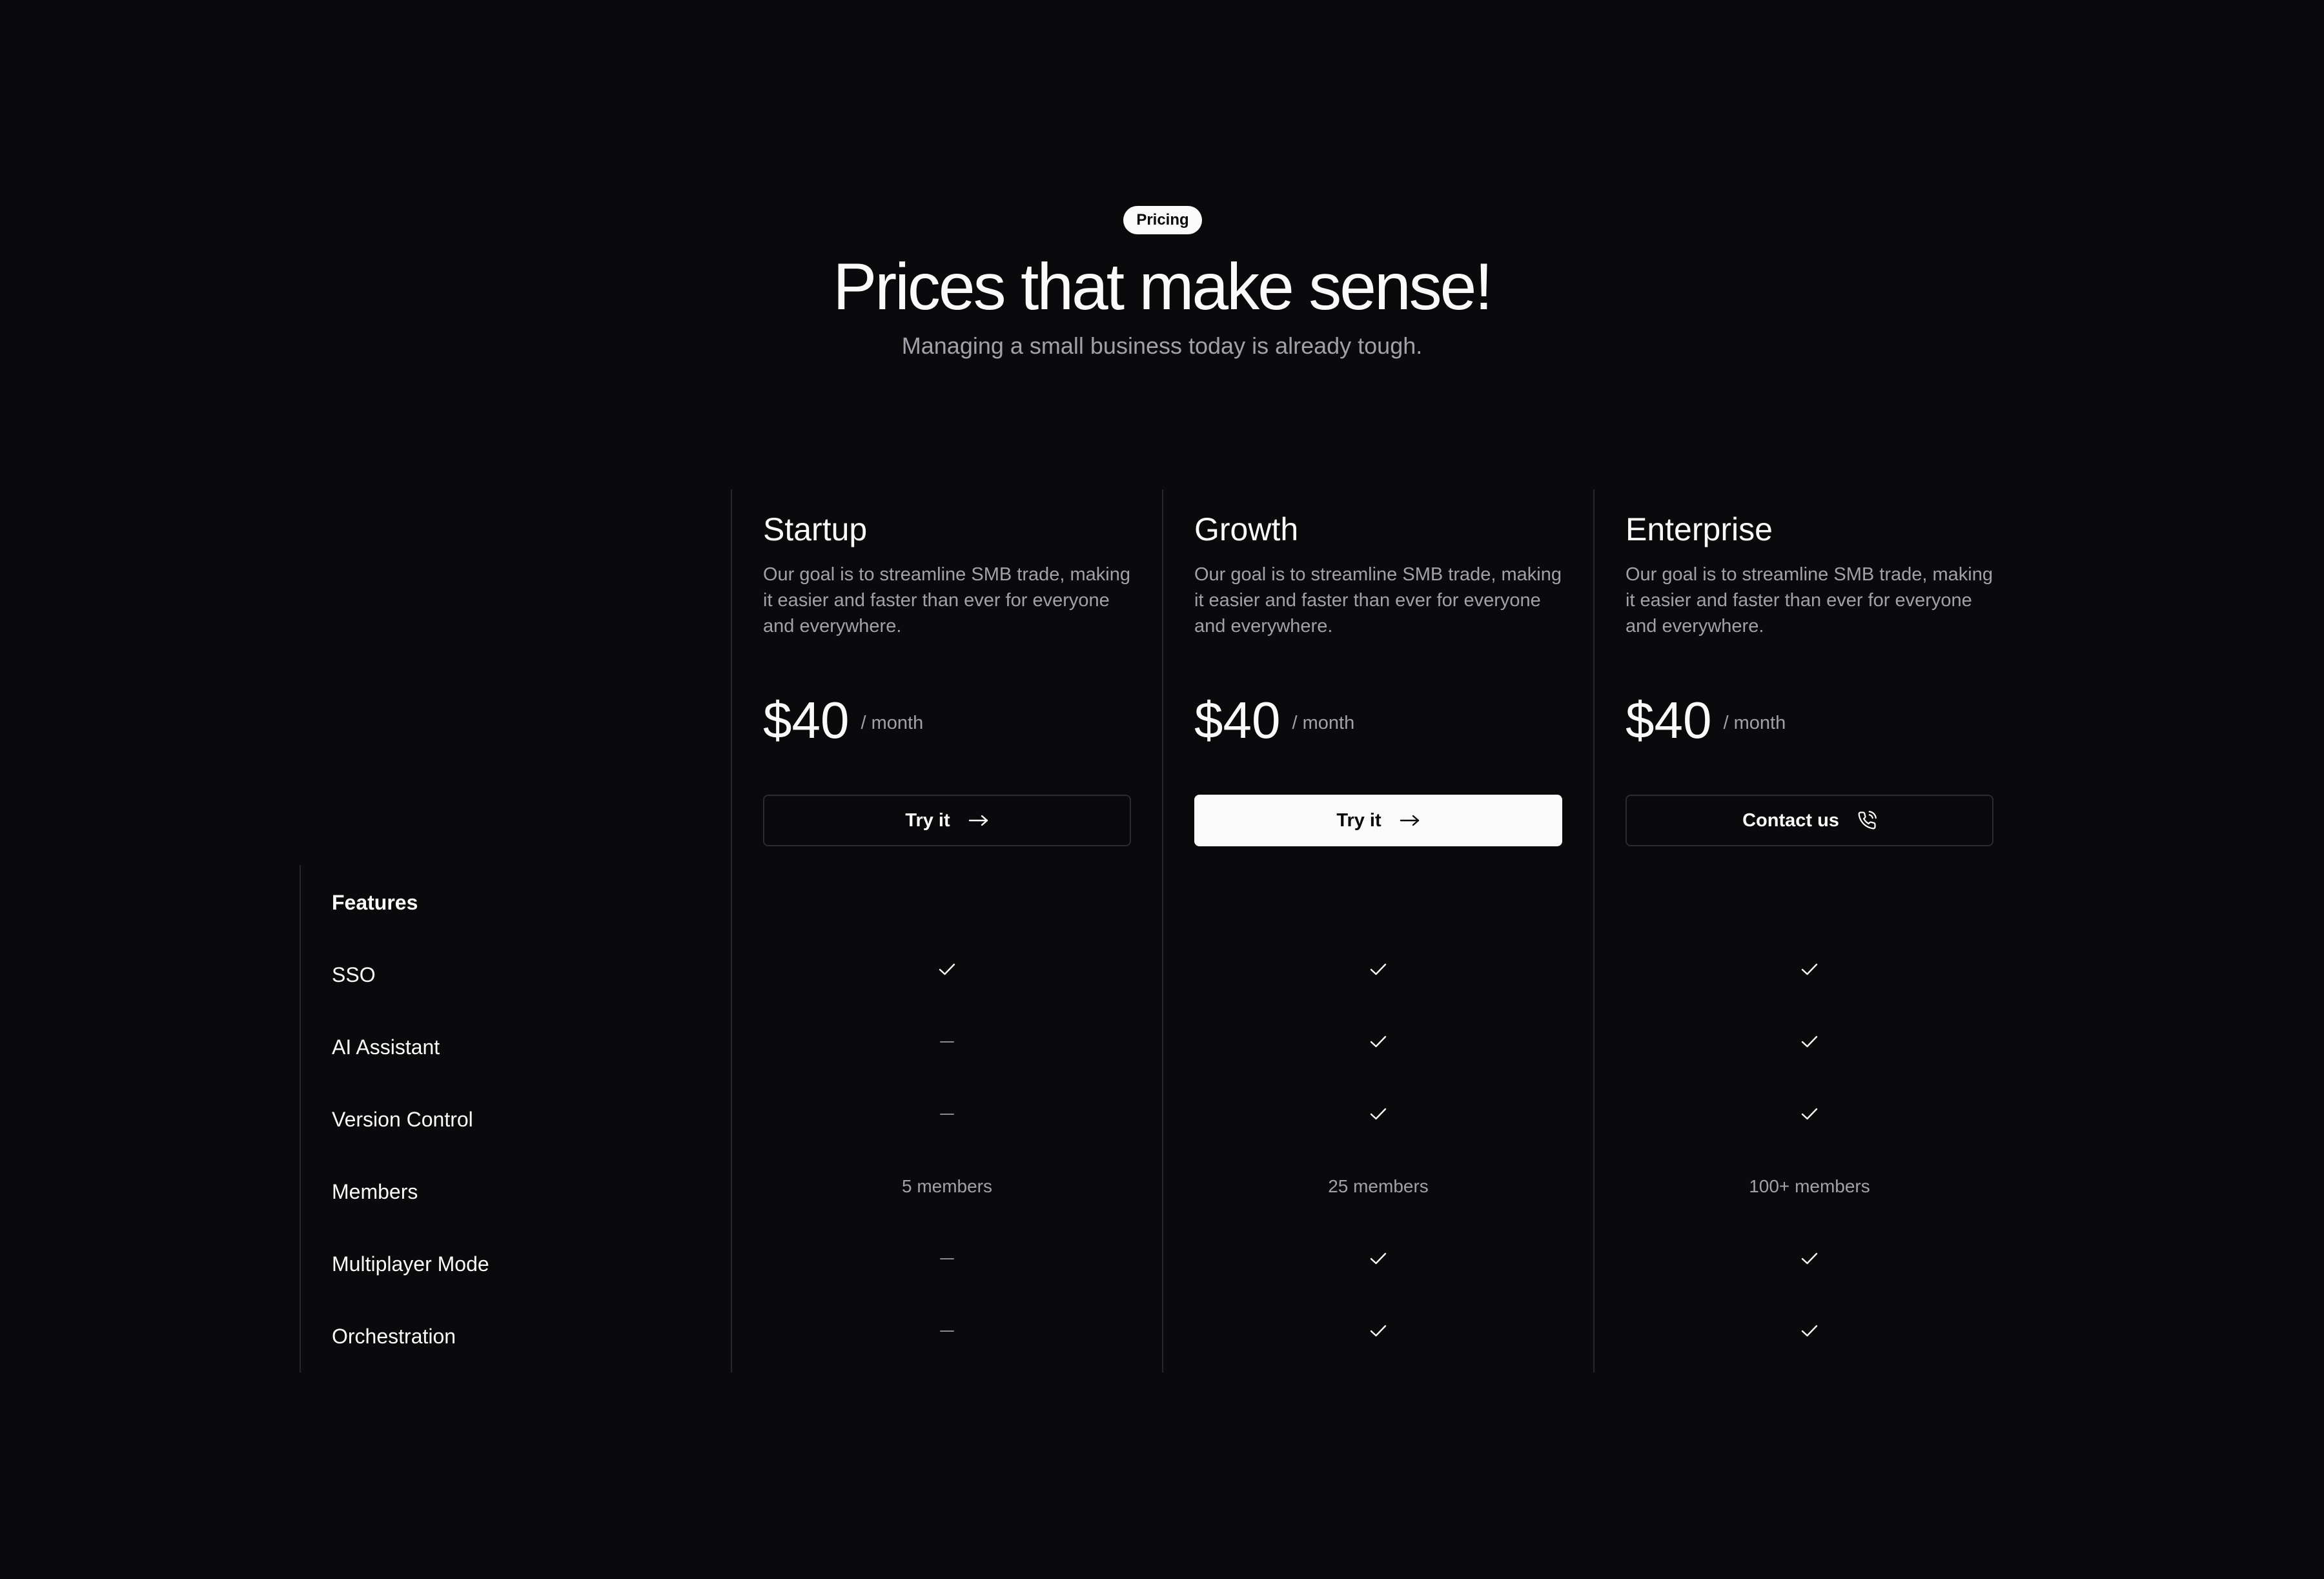 This screenshot has width=2324, height=1579. I want to click on plan-divider-startup, so click(731, 931).